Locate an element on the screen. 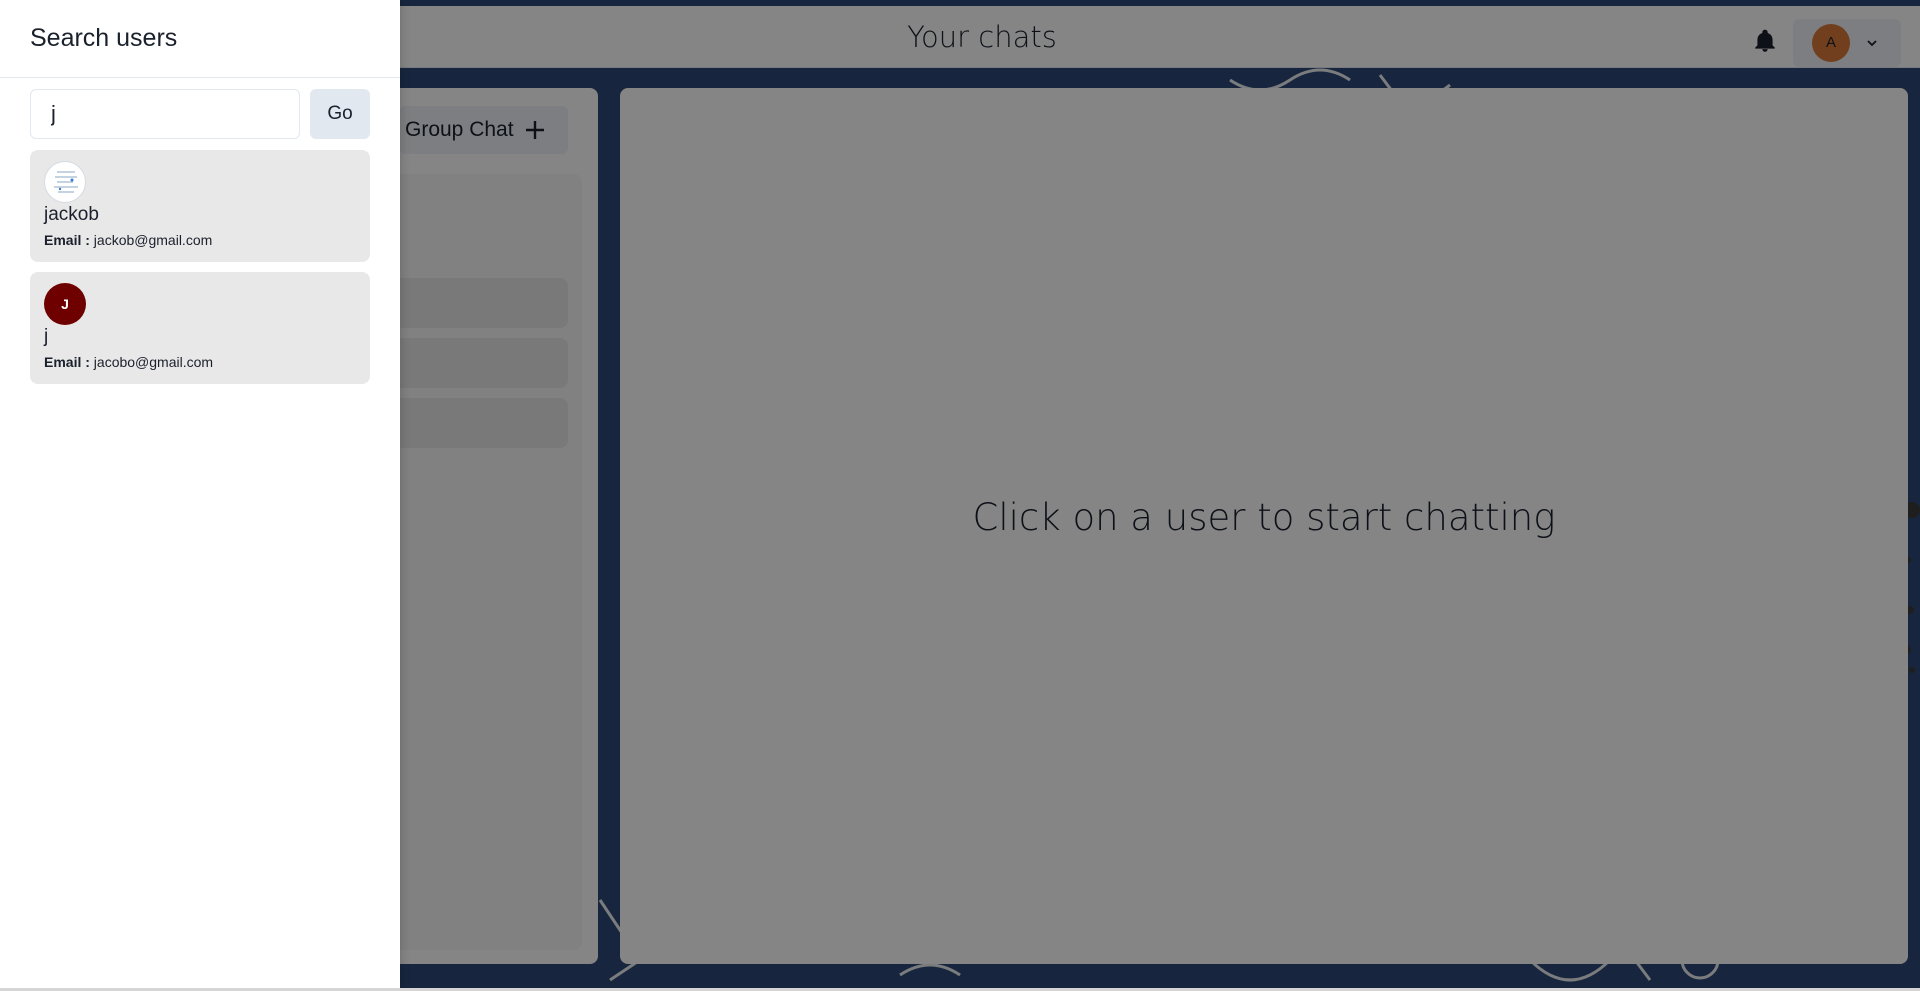 The image size is (1920, 991). result-name: jackob is located at coordinates (71, 214).